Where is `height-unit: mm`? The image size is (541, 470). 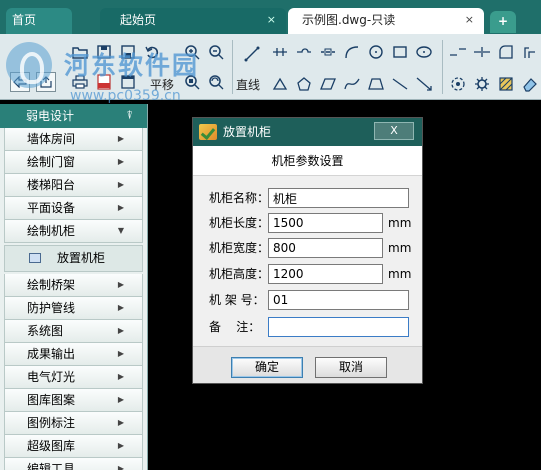
height-unit: mm is located at coordinates (400, 274).